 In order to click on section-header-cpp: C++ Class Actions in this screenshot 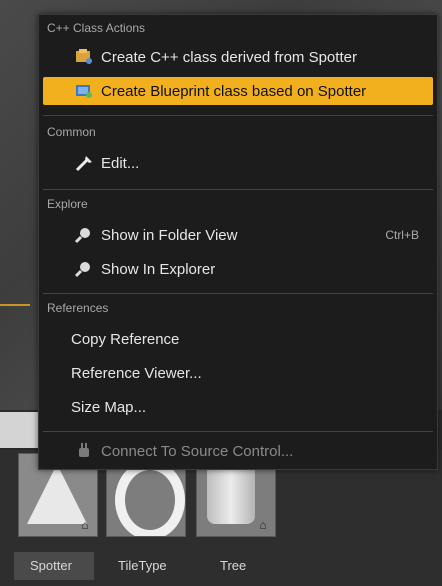, I will do `click(96, 28)`.